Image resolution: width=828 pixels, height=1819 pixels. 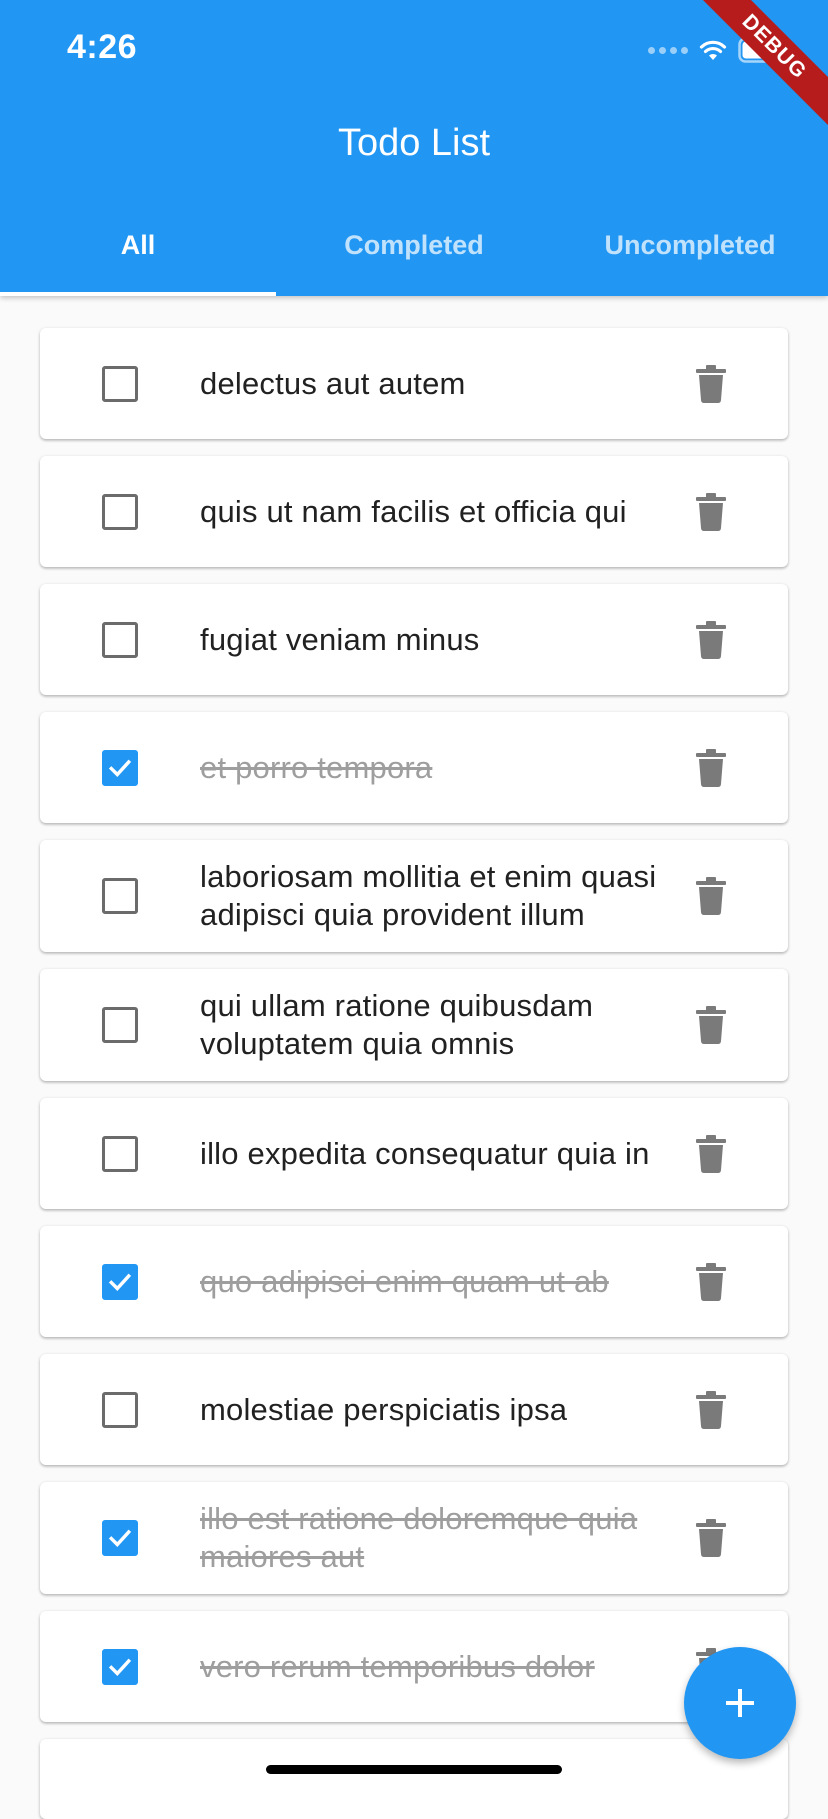 I want to click on todo-title: quis ut nam facilis et officia qui, so click(x=413, y=511).